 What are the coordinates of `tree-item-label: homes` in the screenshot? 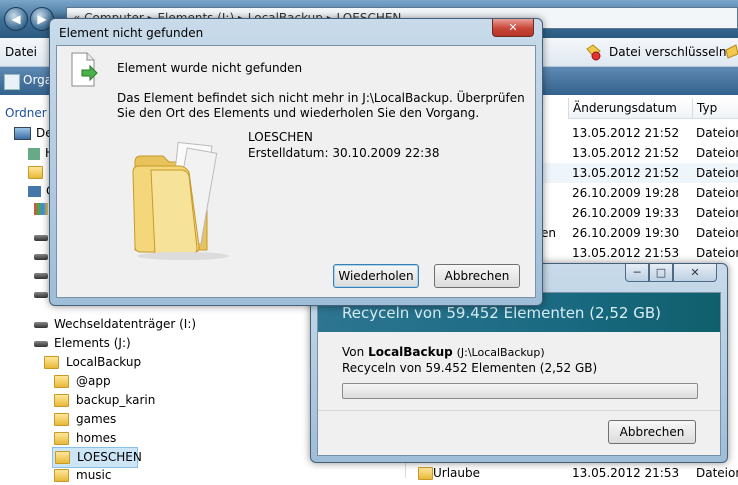 It's located at (96, 438).